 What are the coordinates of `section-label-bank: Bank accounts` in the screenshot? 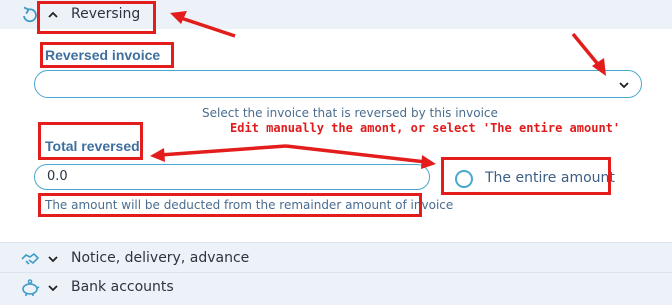 It's located at (122, 287).